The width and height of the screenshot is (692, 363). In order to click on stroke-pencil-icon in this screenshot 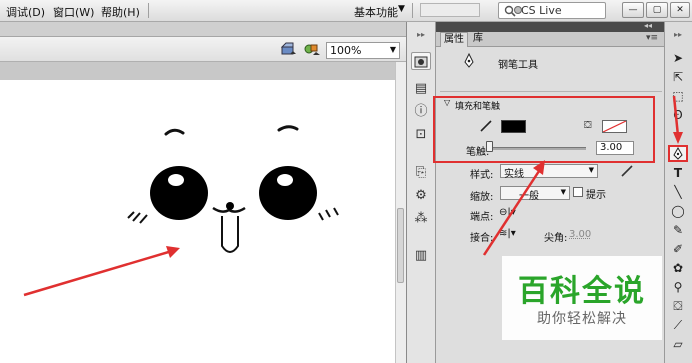, I will do `click(486, 126)`.